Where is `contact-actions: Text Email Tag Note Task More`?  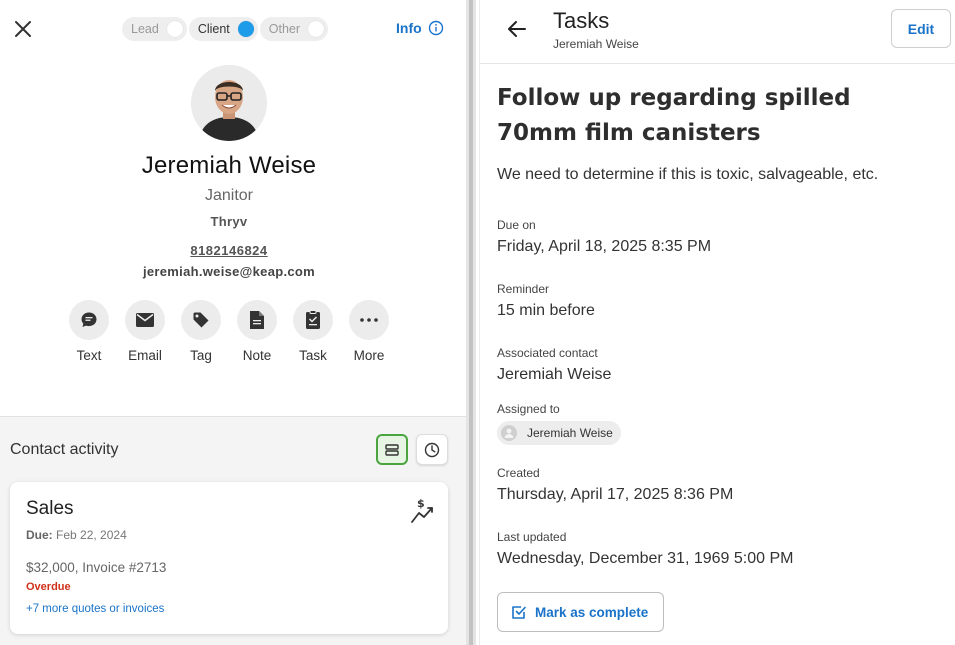 contact-actions: Text Email Tag Note Task More is located at coordinates (229, 331).